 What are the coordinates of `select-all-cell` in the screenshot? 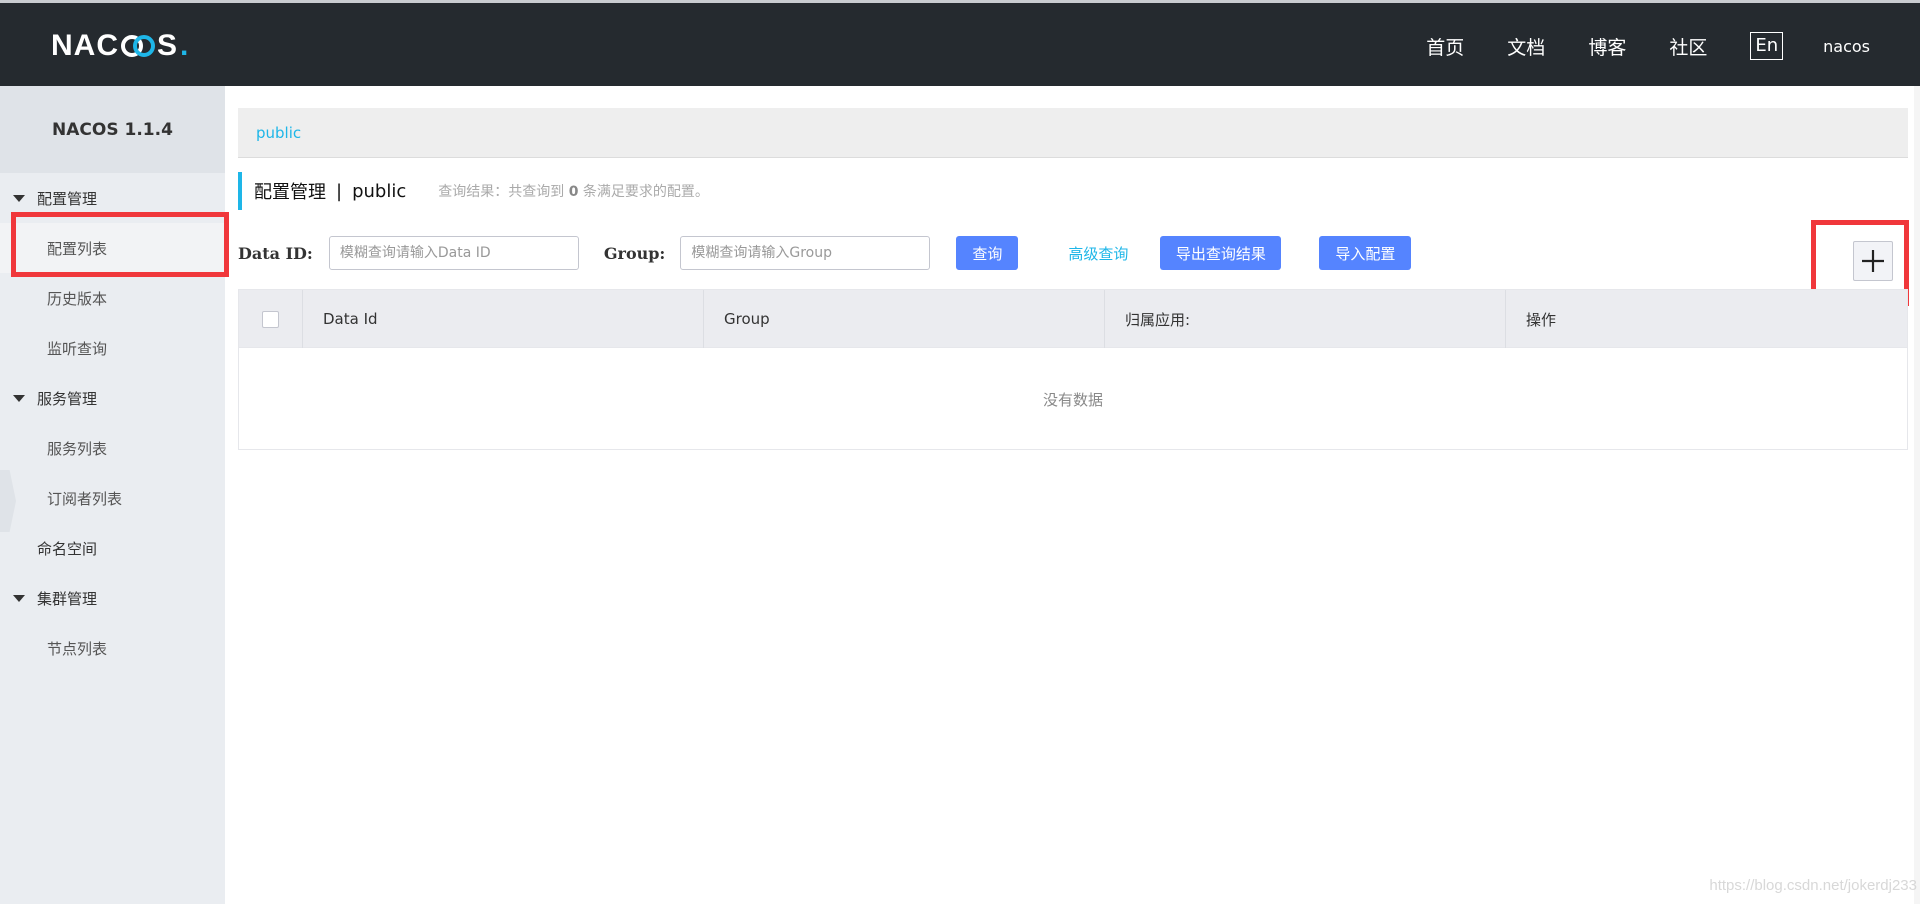 It's located at (270, 319).